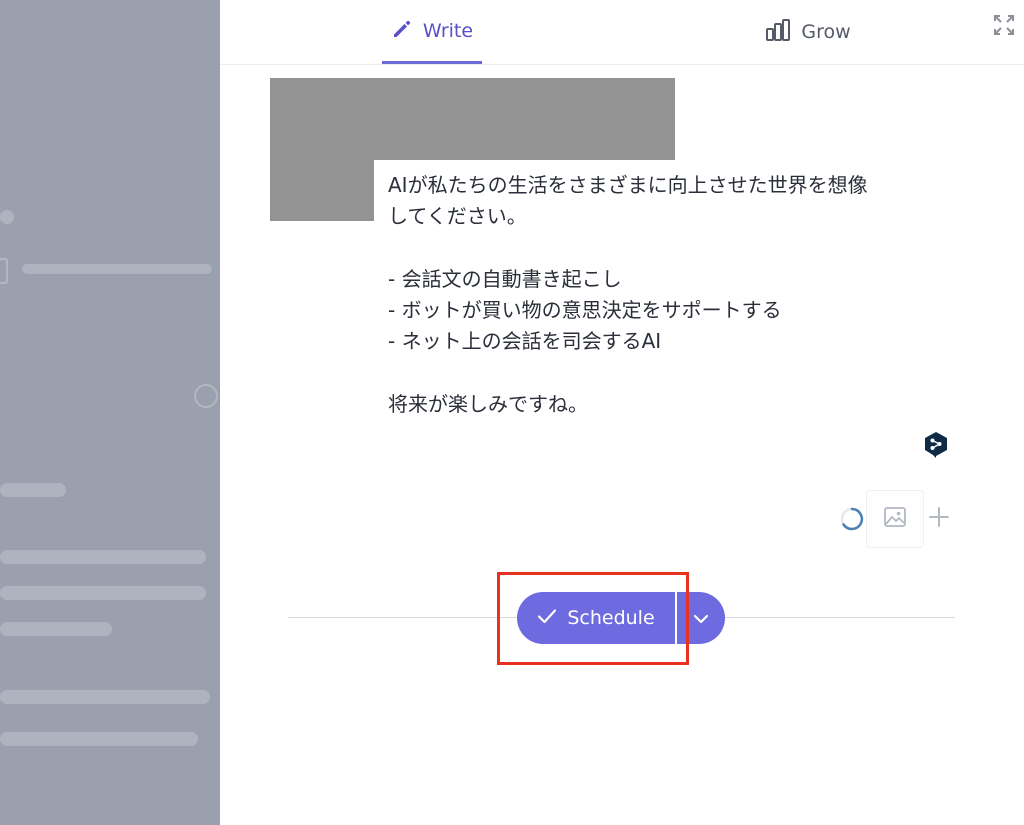  I want to click on chevron-down-icon, so click(701, 618).